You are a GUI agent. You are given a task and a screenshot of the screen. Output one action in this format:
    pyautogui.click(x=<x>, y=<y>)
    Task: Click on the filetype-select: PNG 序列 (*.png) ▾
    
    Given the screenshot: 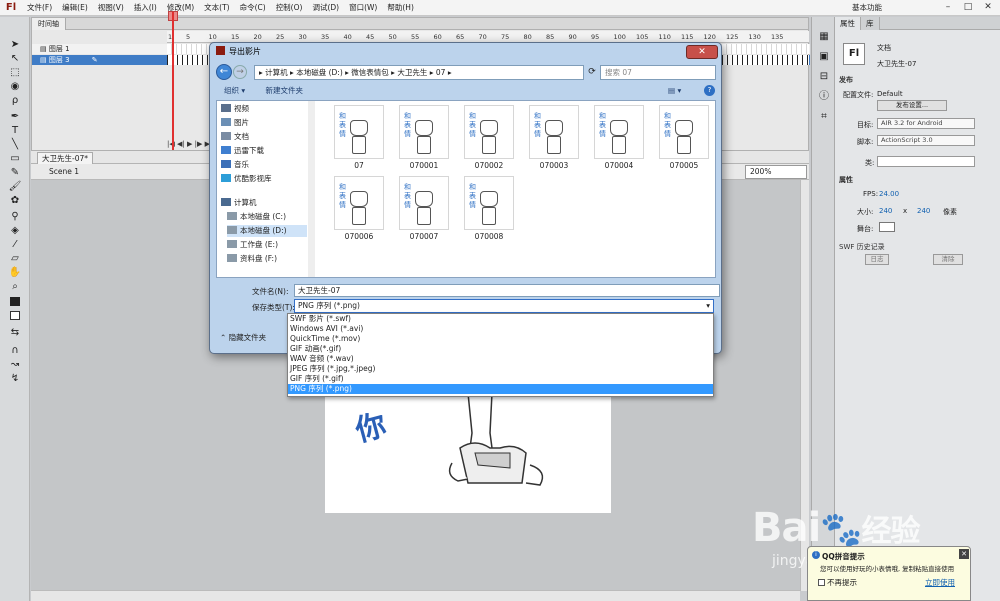 What is the action you would take?
    pyautogui.click(x=504, y=306)
    